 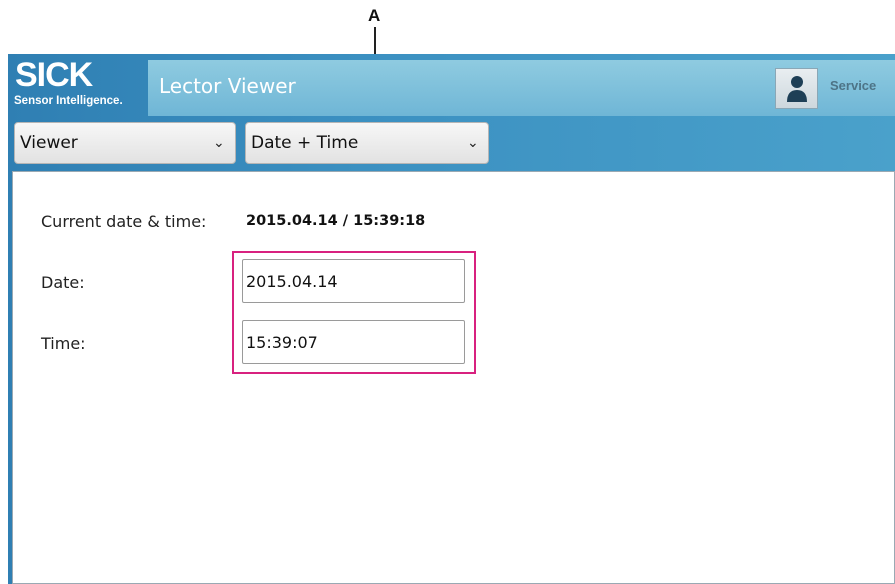 I want to click on sick-logo: SICK Sensor Intelligence., so click(x=77, y=84).